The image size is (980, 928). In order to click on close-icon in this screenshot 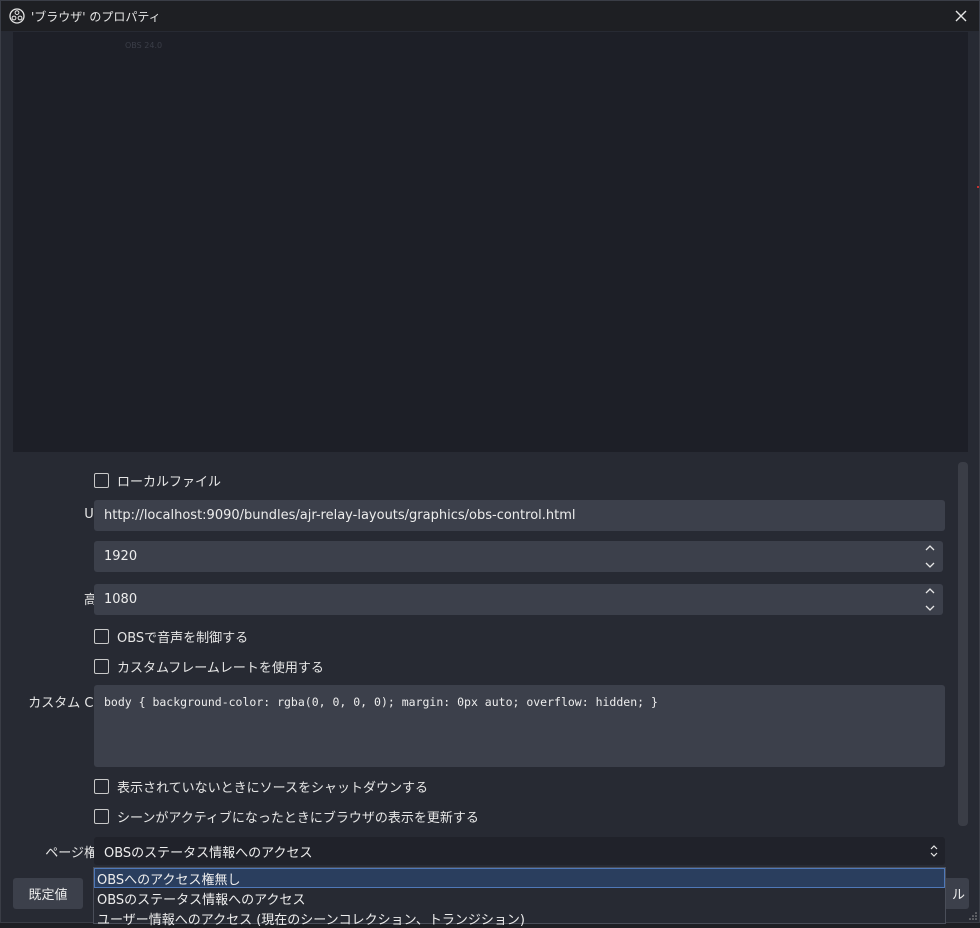, I will do `click(961, 16)`.